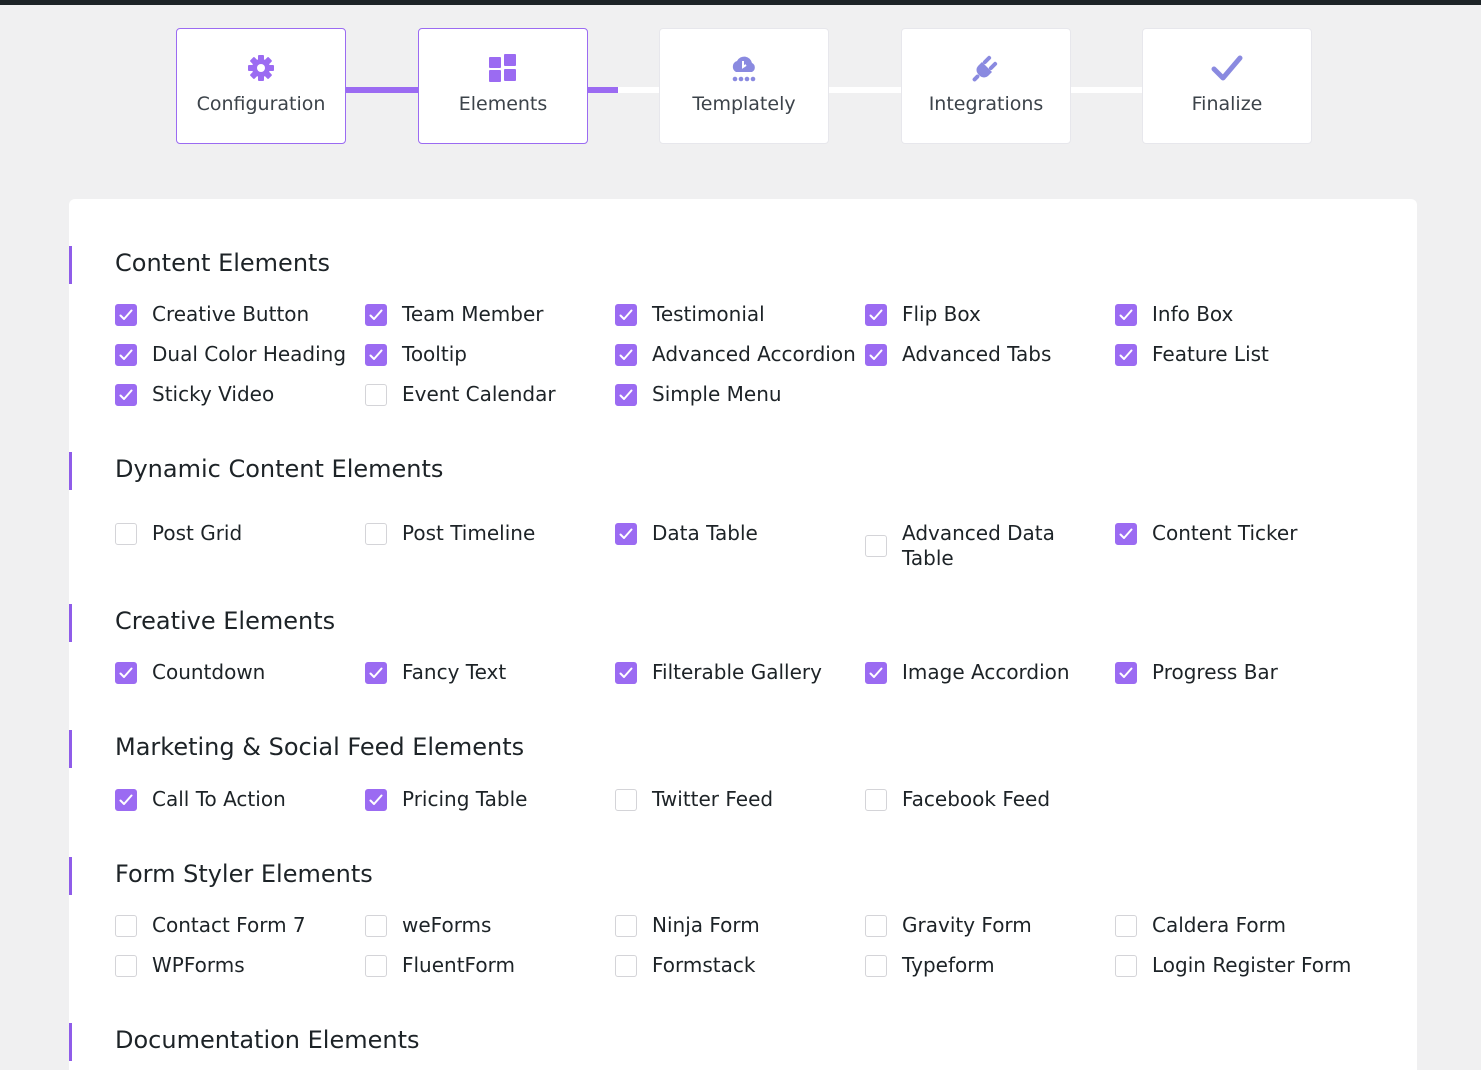 This screenshot has height=1070, width=1481. Describe the element at coordinates (985, 799) in the screenshot. I see `element-toggle-facebook-feed: Facebook Feed` at that location.